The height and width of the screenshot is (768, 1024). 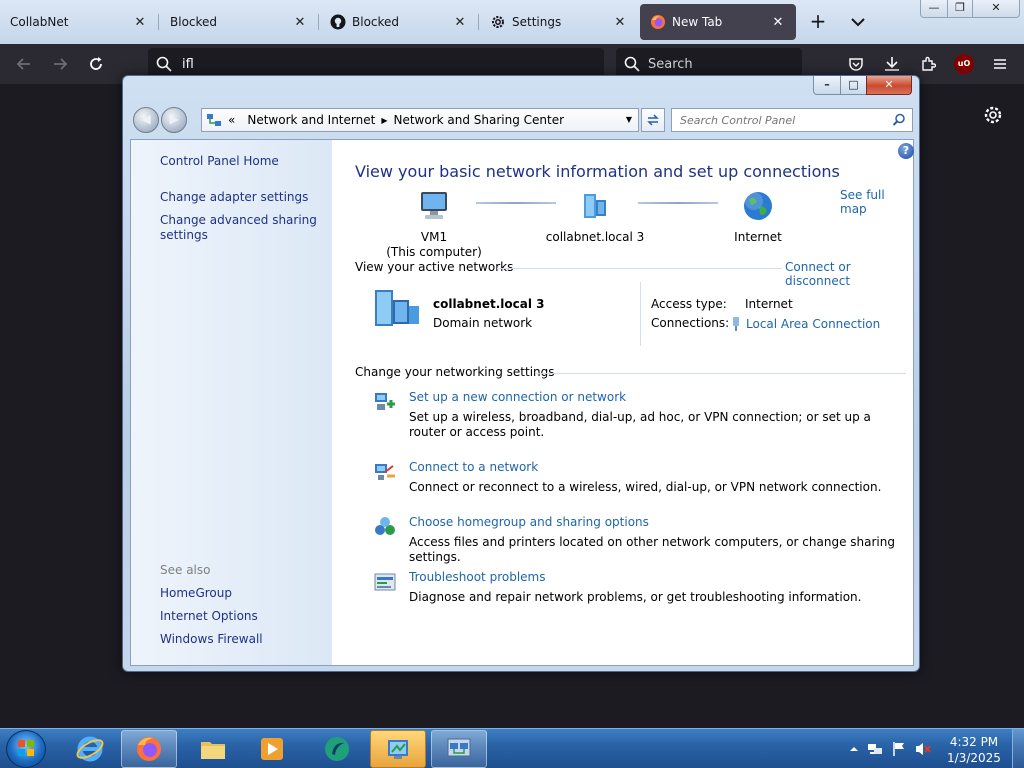 I want to click on browser-close-button: ✕, so click(x=996, y=9).